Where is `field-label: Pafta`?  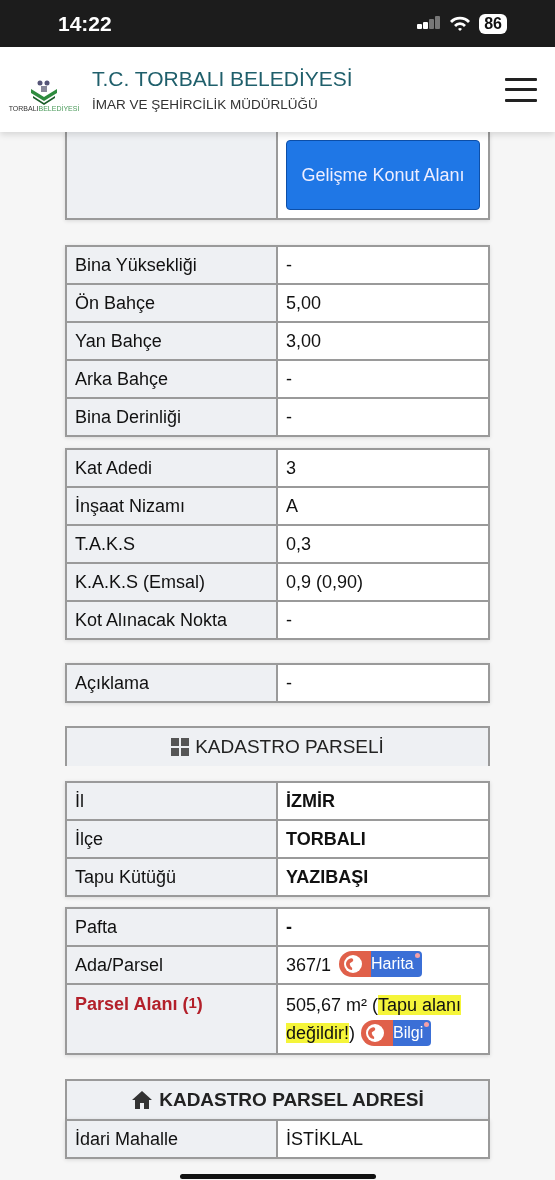 field-label: Pafta is located at coordinates (171, 927).